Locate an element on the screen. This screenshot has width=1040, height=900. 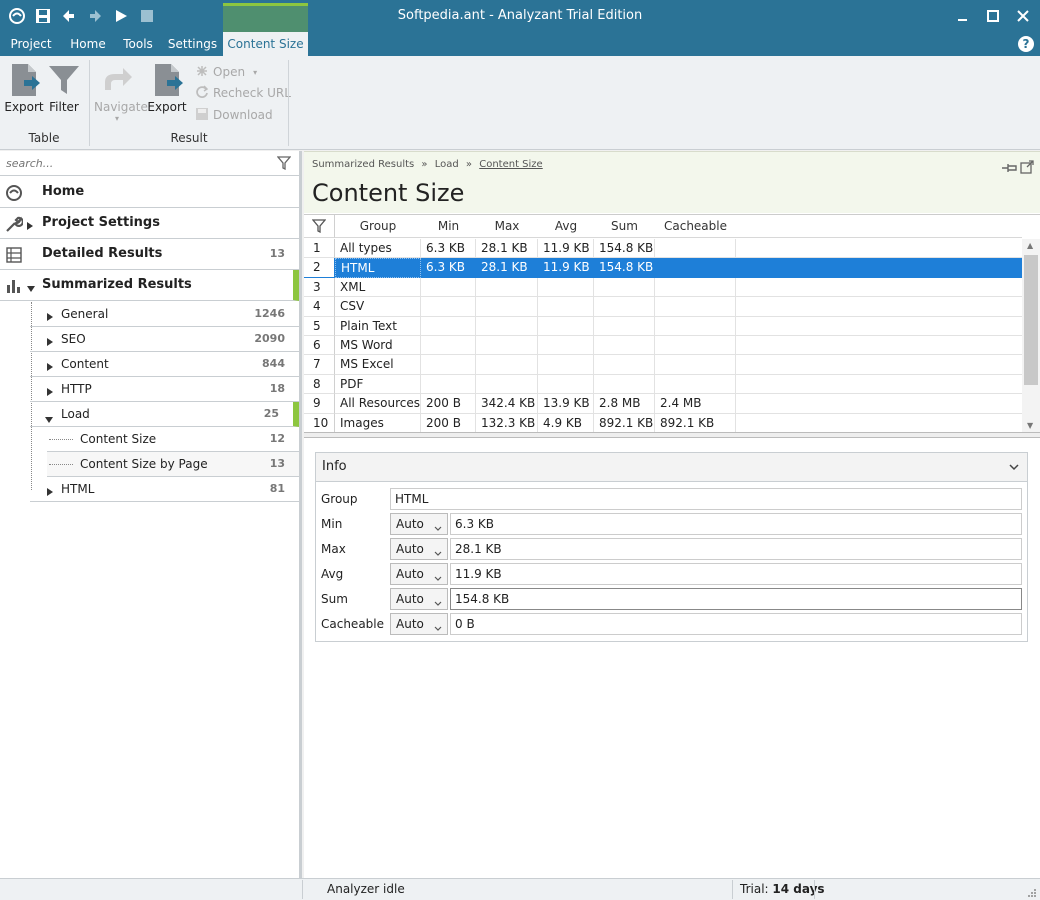
table-cell: Plain Text is located at coordinates (378, 326).